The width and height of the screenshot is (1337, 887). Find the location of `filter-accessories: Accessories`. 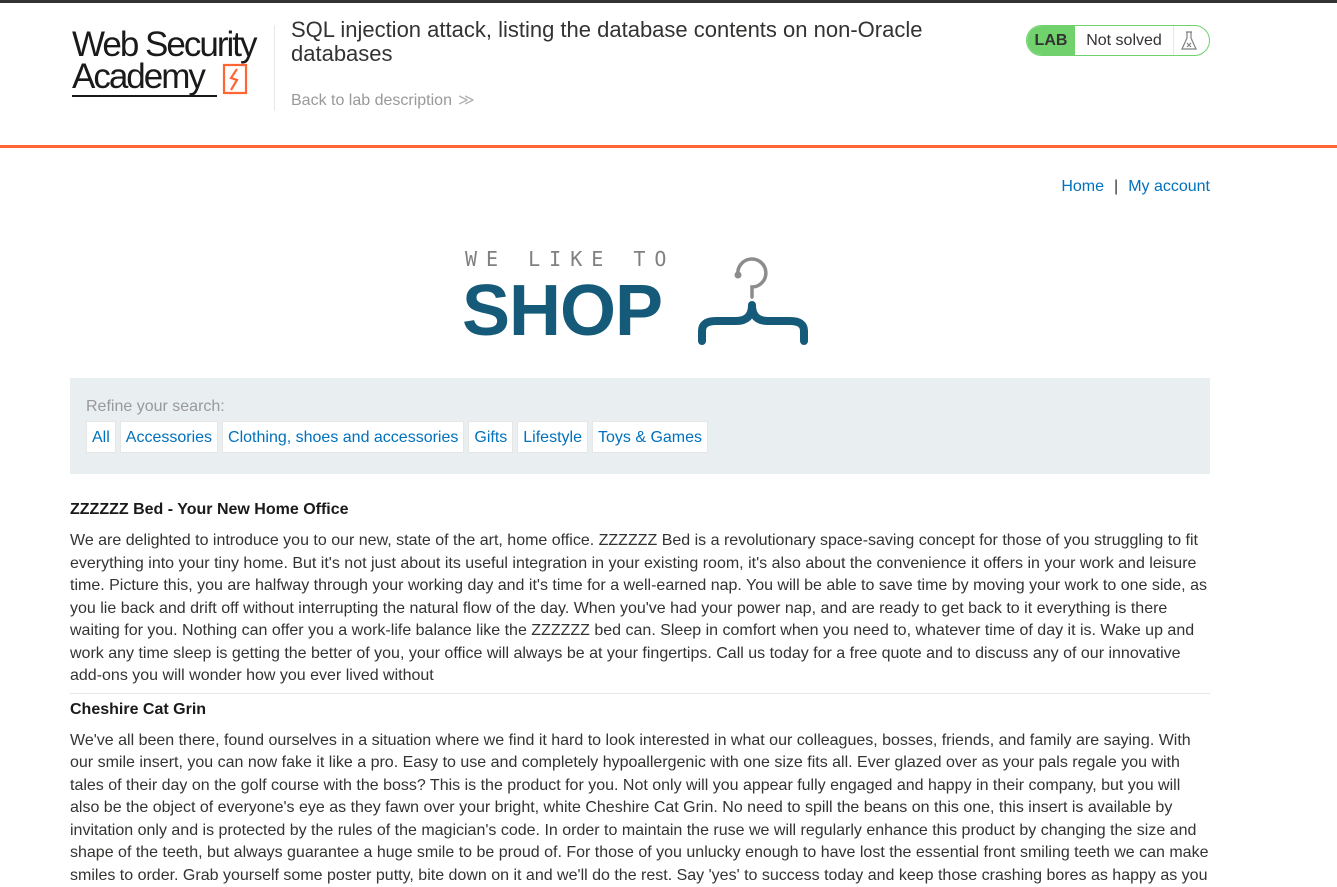

filter-accessories: Accessories is located at coordinates (169, 437).